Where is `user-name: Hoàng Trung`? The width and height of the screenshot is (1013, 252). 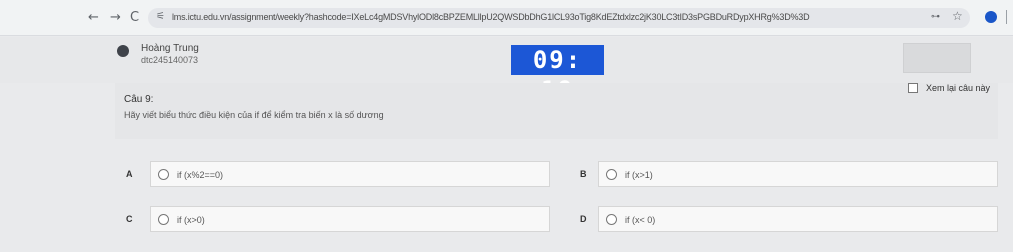
user-name: Hoàng Trung is located at coordinates (170, 48).